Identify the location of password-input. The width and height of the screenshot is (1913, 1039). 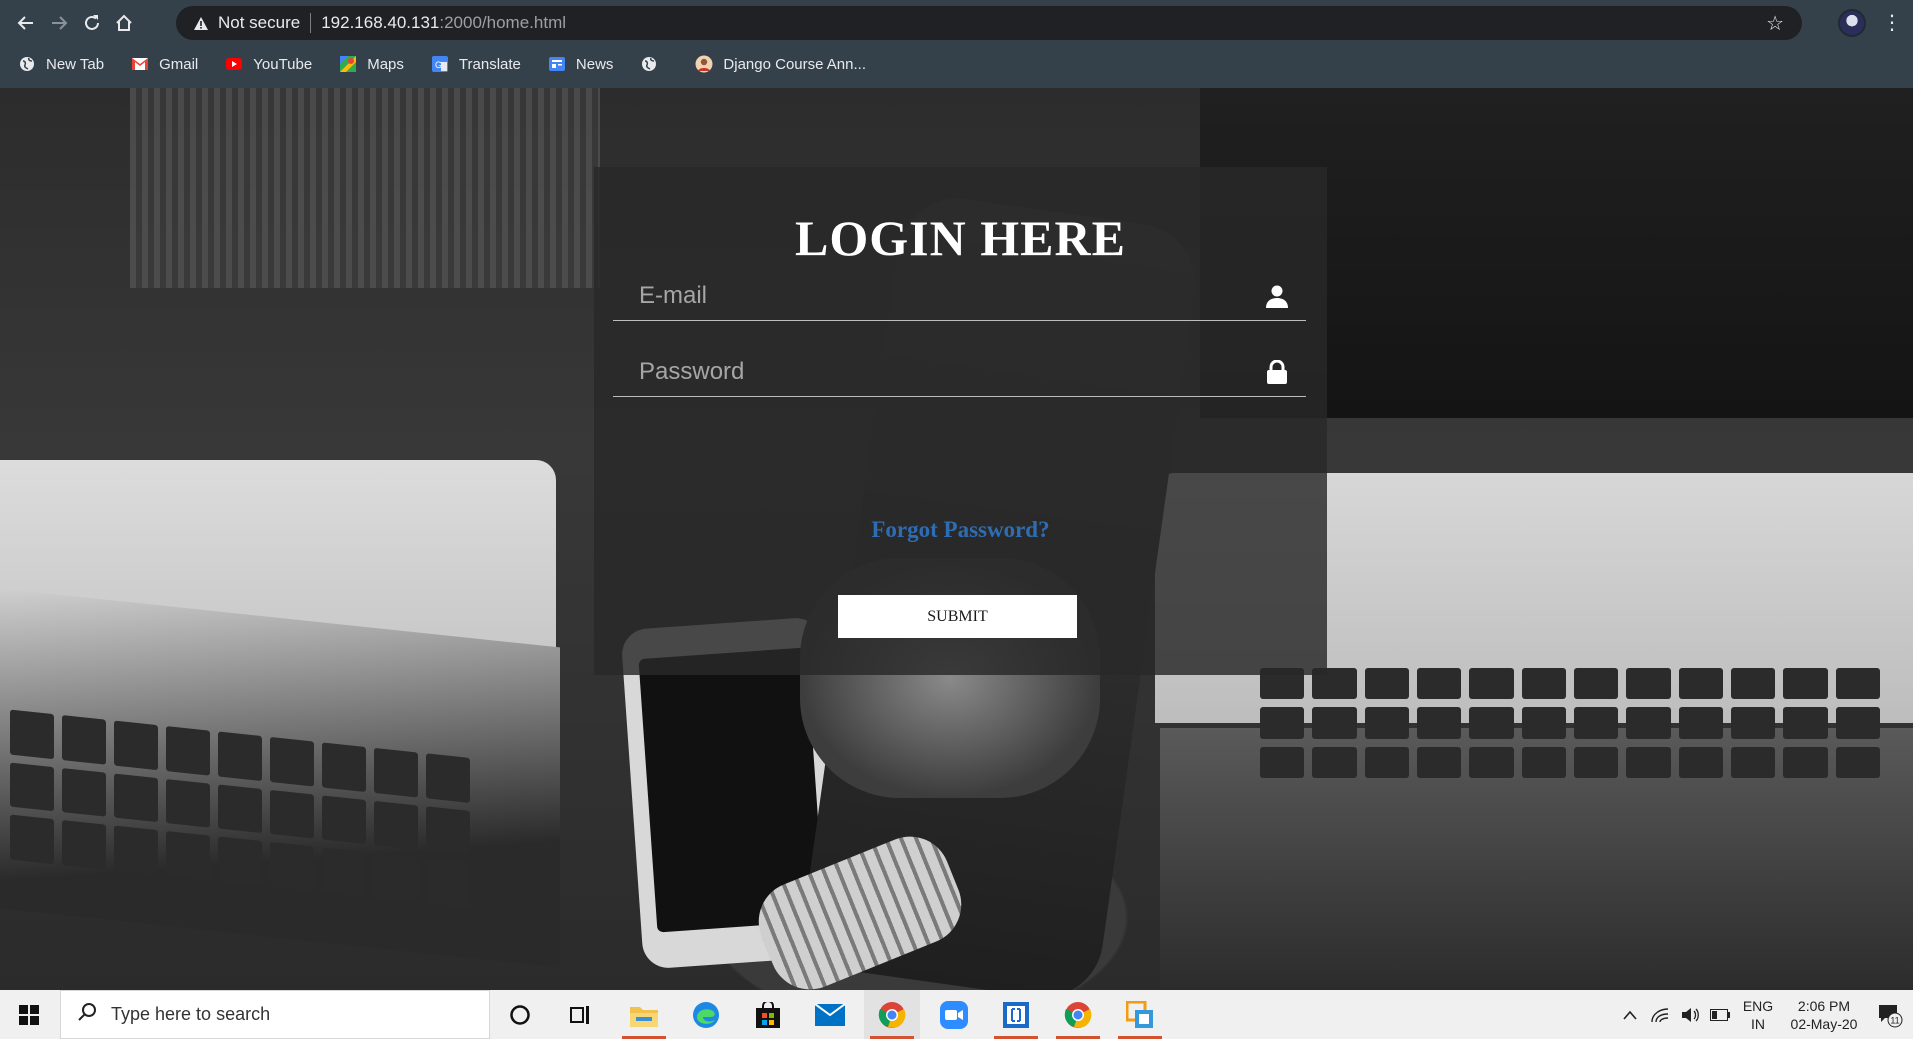
(937, 371).